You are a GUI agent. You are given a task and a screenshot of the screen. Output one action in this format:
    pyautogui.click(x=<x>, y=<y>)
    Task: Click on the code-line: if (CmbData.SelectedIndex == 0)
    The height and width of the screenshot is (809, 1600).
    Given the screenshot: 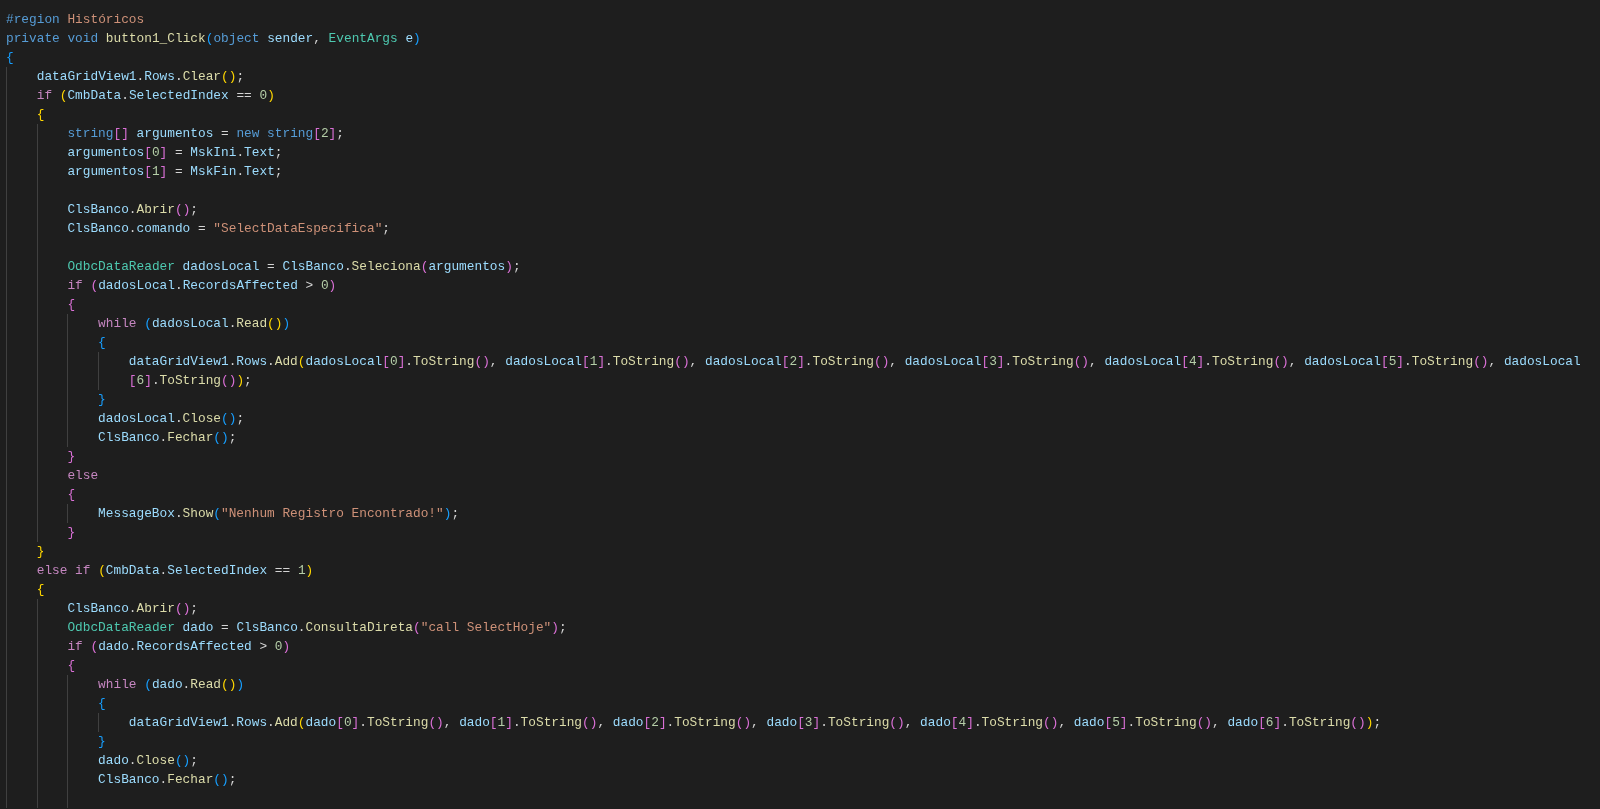 What is the action you would take?
    pyautogui.click(x=155, y=96)
    